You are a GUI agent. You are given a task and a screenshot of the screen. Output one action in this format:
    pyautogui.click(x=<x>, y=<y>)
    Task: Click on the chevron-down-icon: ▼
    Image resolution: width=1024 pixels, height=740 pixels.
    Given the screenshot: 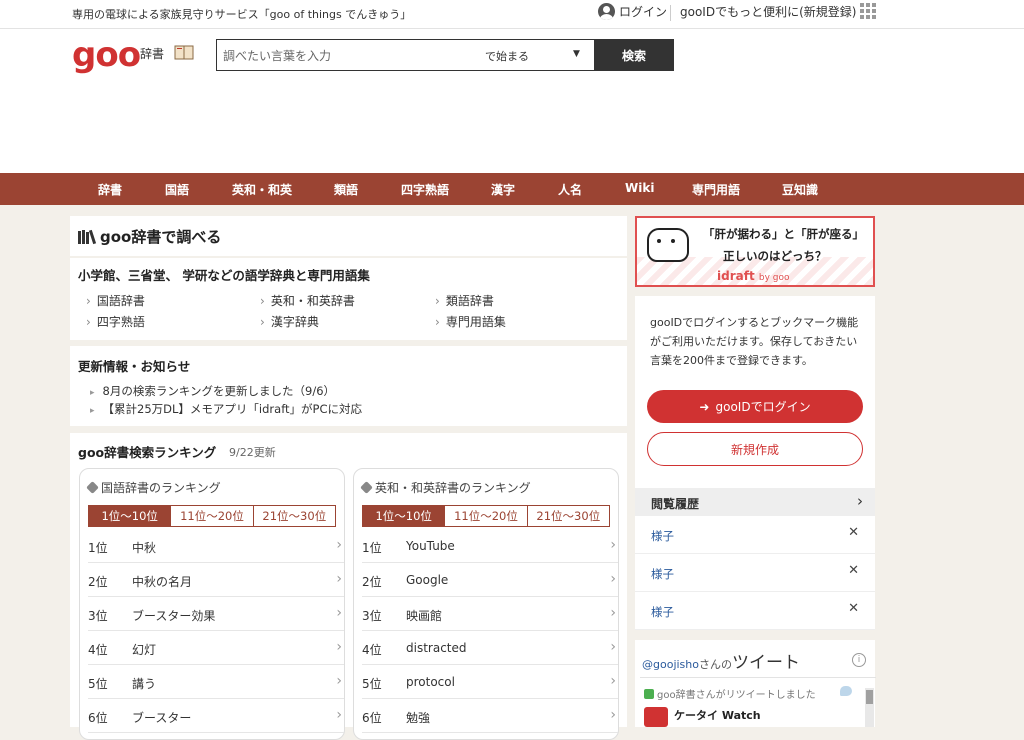 What is the action you would take?
    pyautogui.click(x=576, y=54)
    